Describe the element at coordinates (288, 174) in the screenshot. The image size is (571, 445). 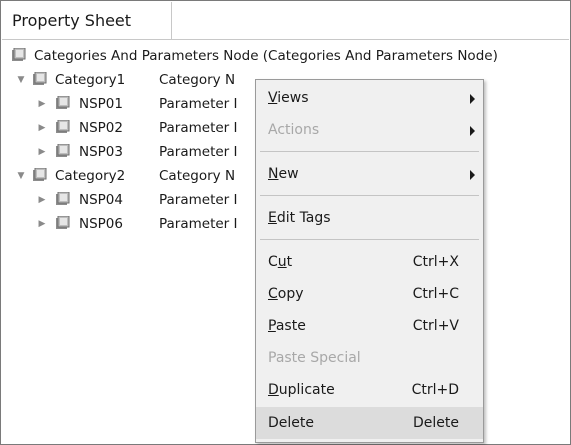
I see `label-rest: ew` at that location.